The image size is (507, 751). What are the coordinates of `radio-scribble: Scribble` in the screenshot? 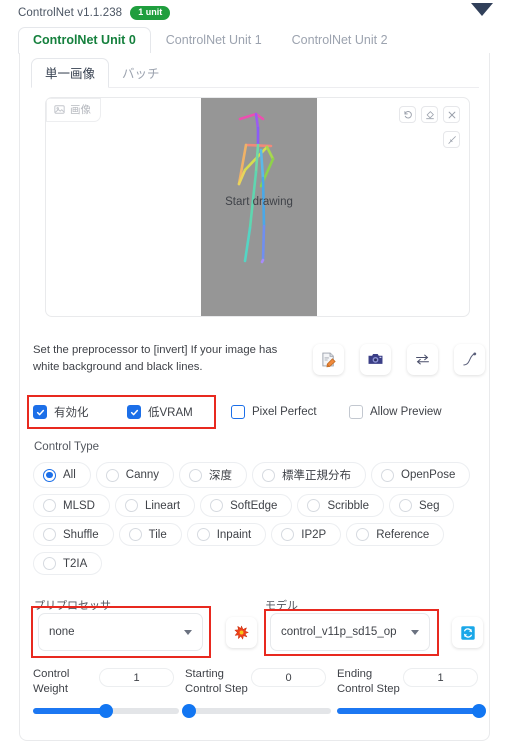 It's located at (341, 505).